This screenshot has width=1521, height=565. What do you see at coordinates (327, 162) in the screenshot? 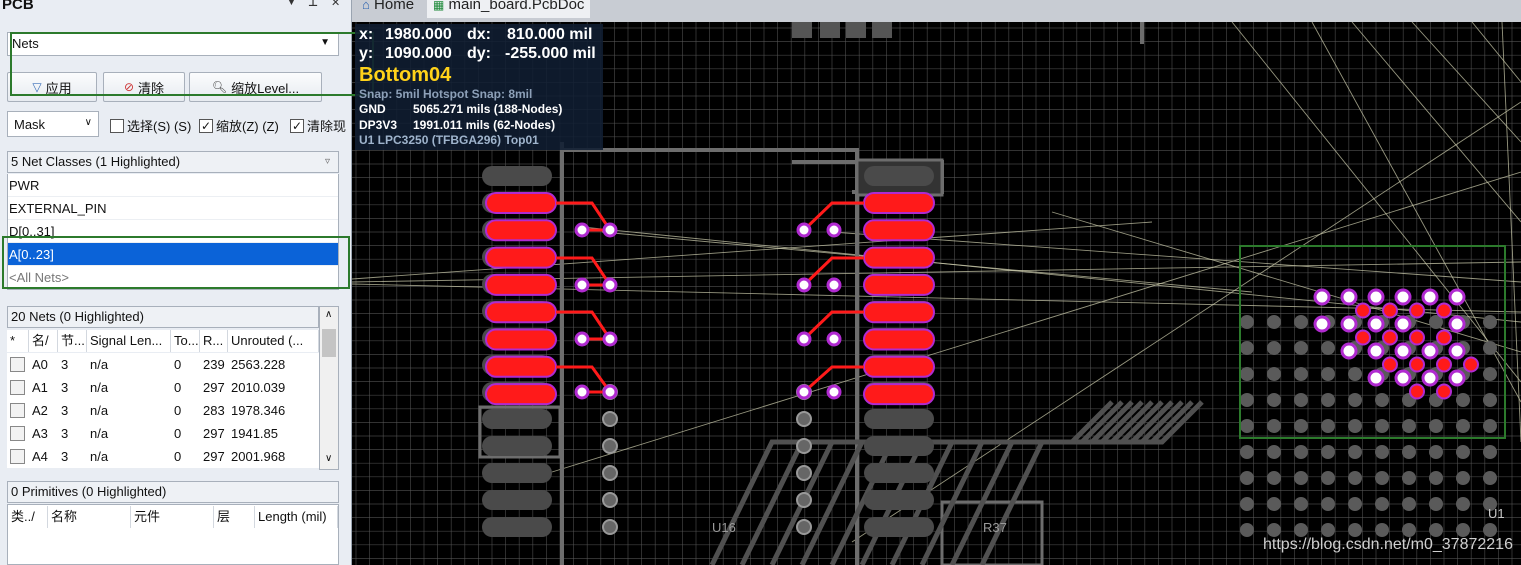
I see `sort-icon: ▿` at bounding box center [327, 162].